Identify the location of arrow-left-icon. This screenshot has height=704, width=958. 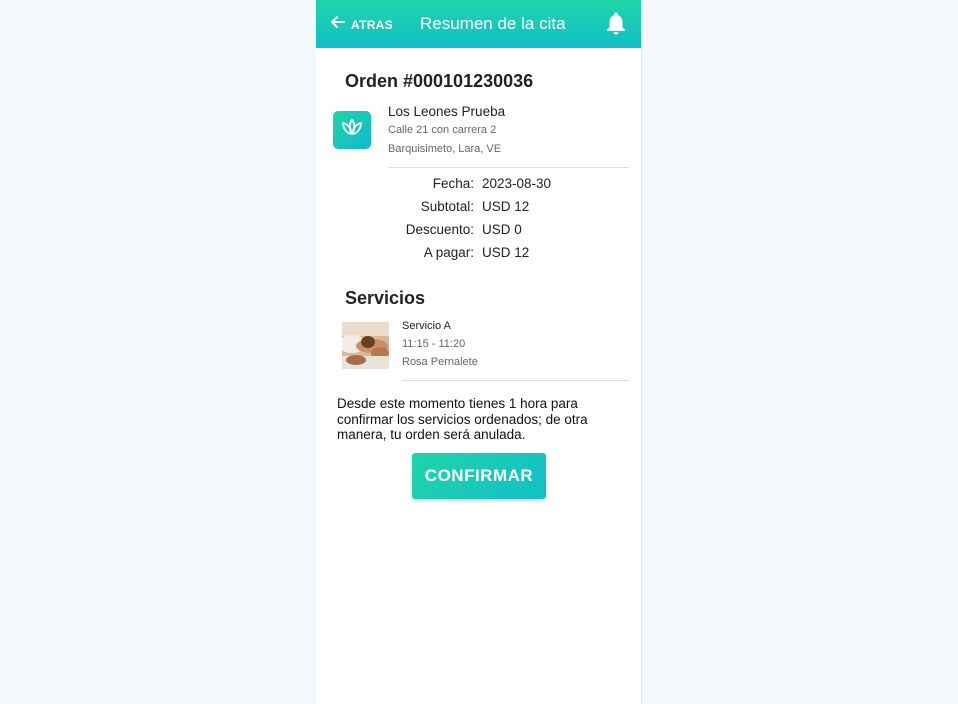
(338, 24).